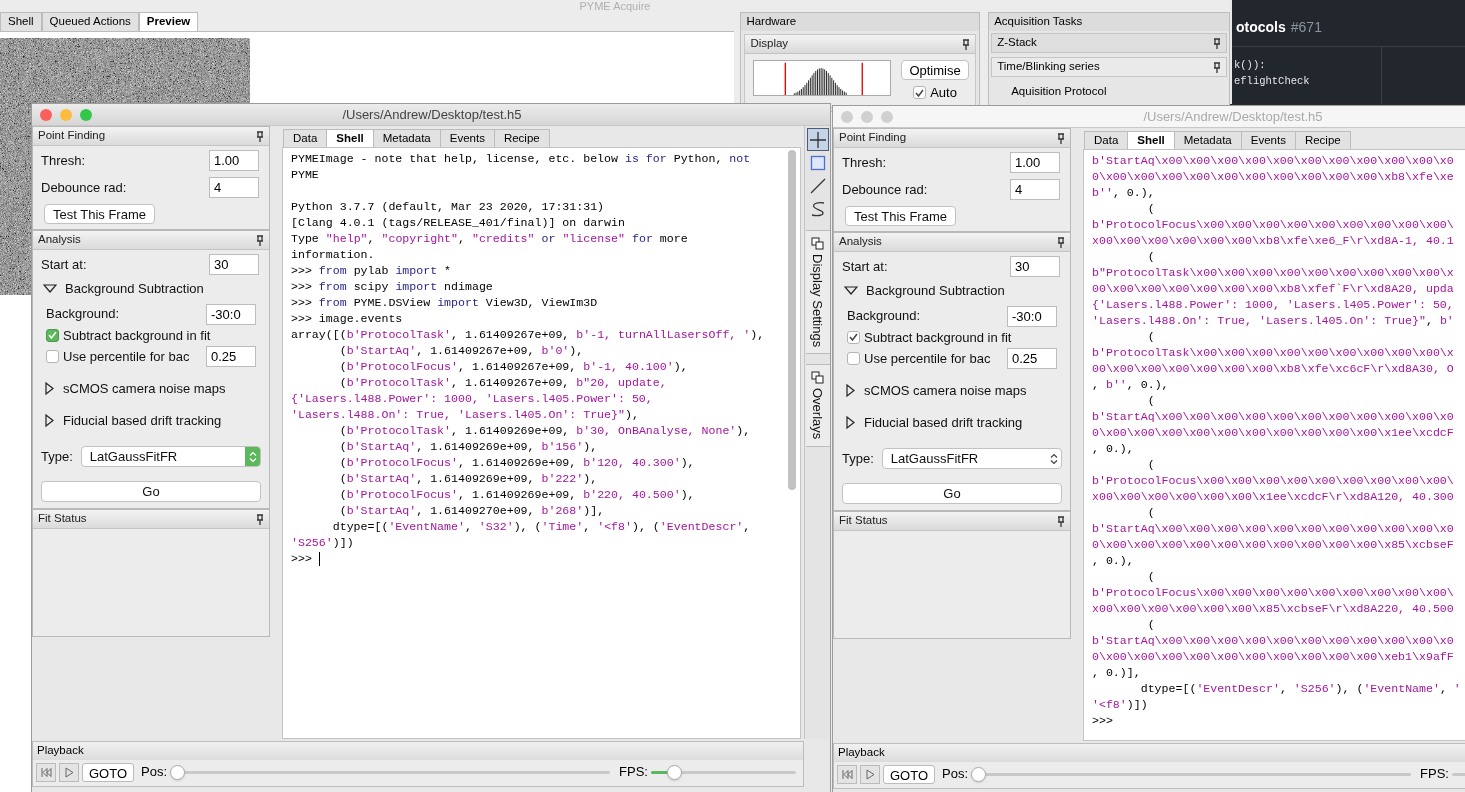 This screenshot has height=792, width=1465. I want to click on code-line: x00\x00\x00\x00\x00\x00\x1ee\xcdcF\r\xd8A120, 40.300, so click(1273, 497).